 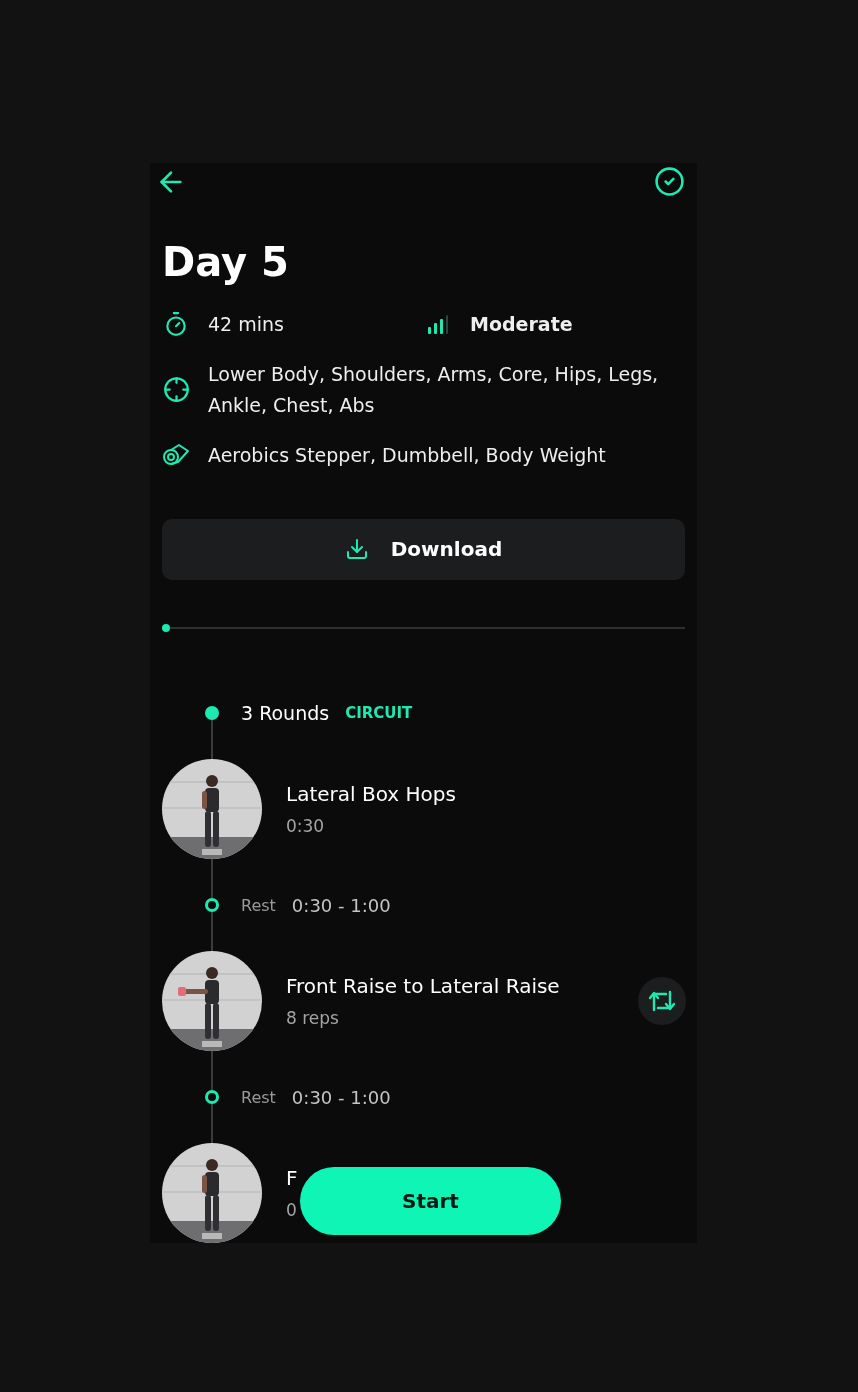 What do you see at coordinates (166, 628) in the screenshot?
I see `progress-thumb` at bounding box center [166, 628].